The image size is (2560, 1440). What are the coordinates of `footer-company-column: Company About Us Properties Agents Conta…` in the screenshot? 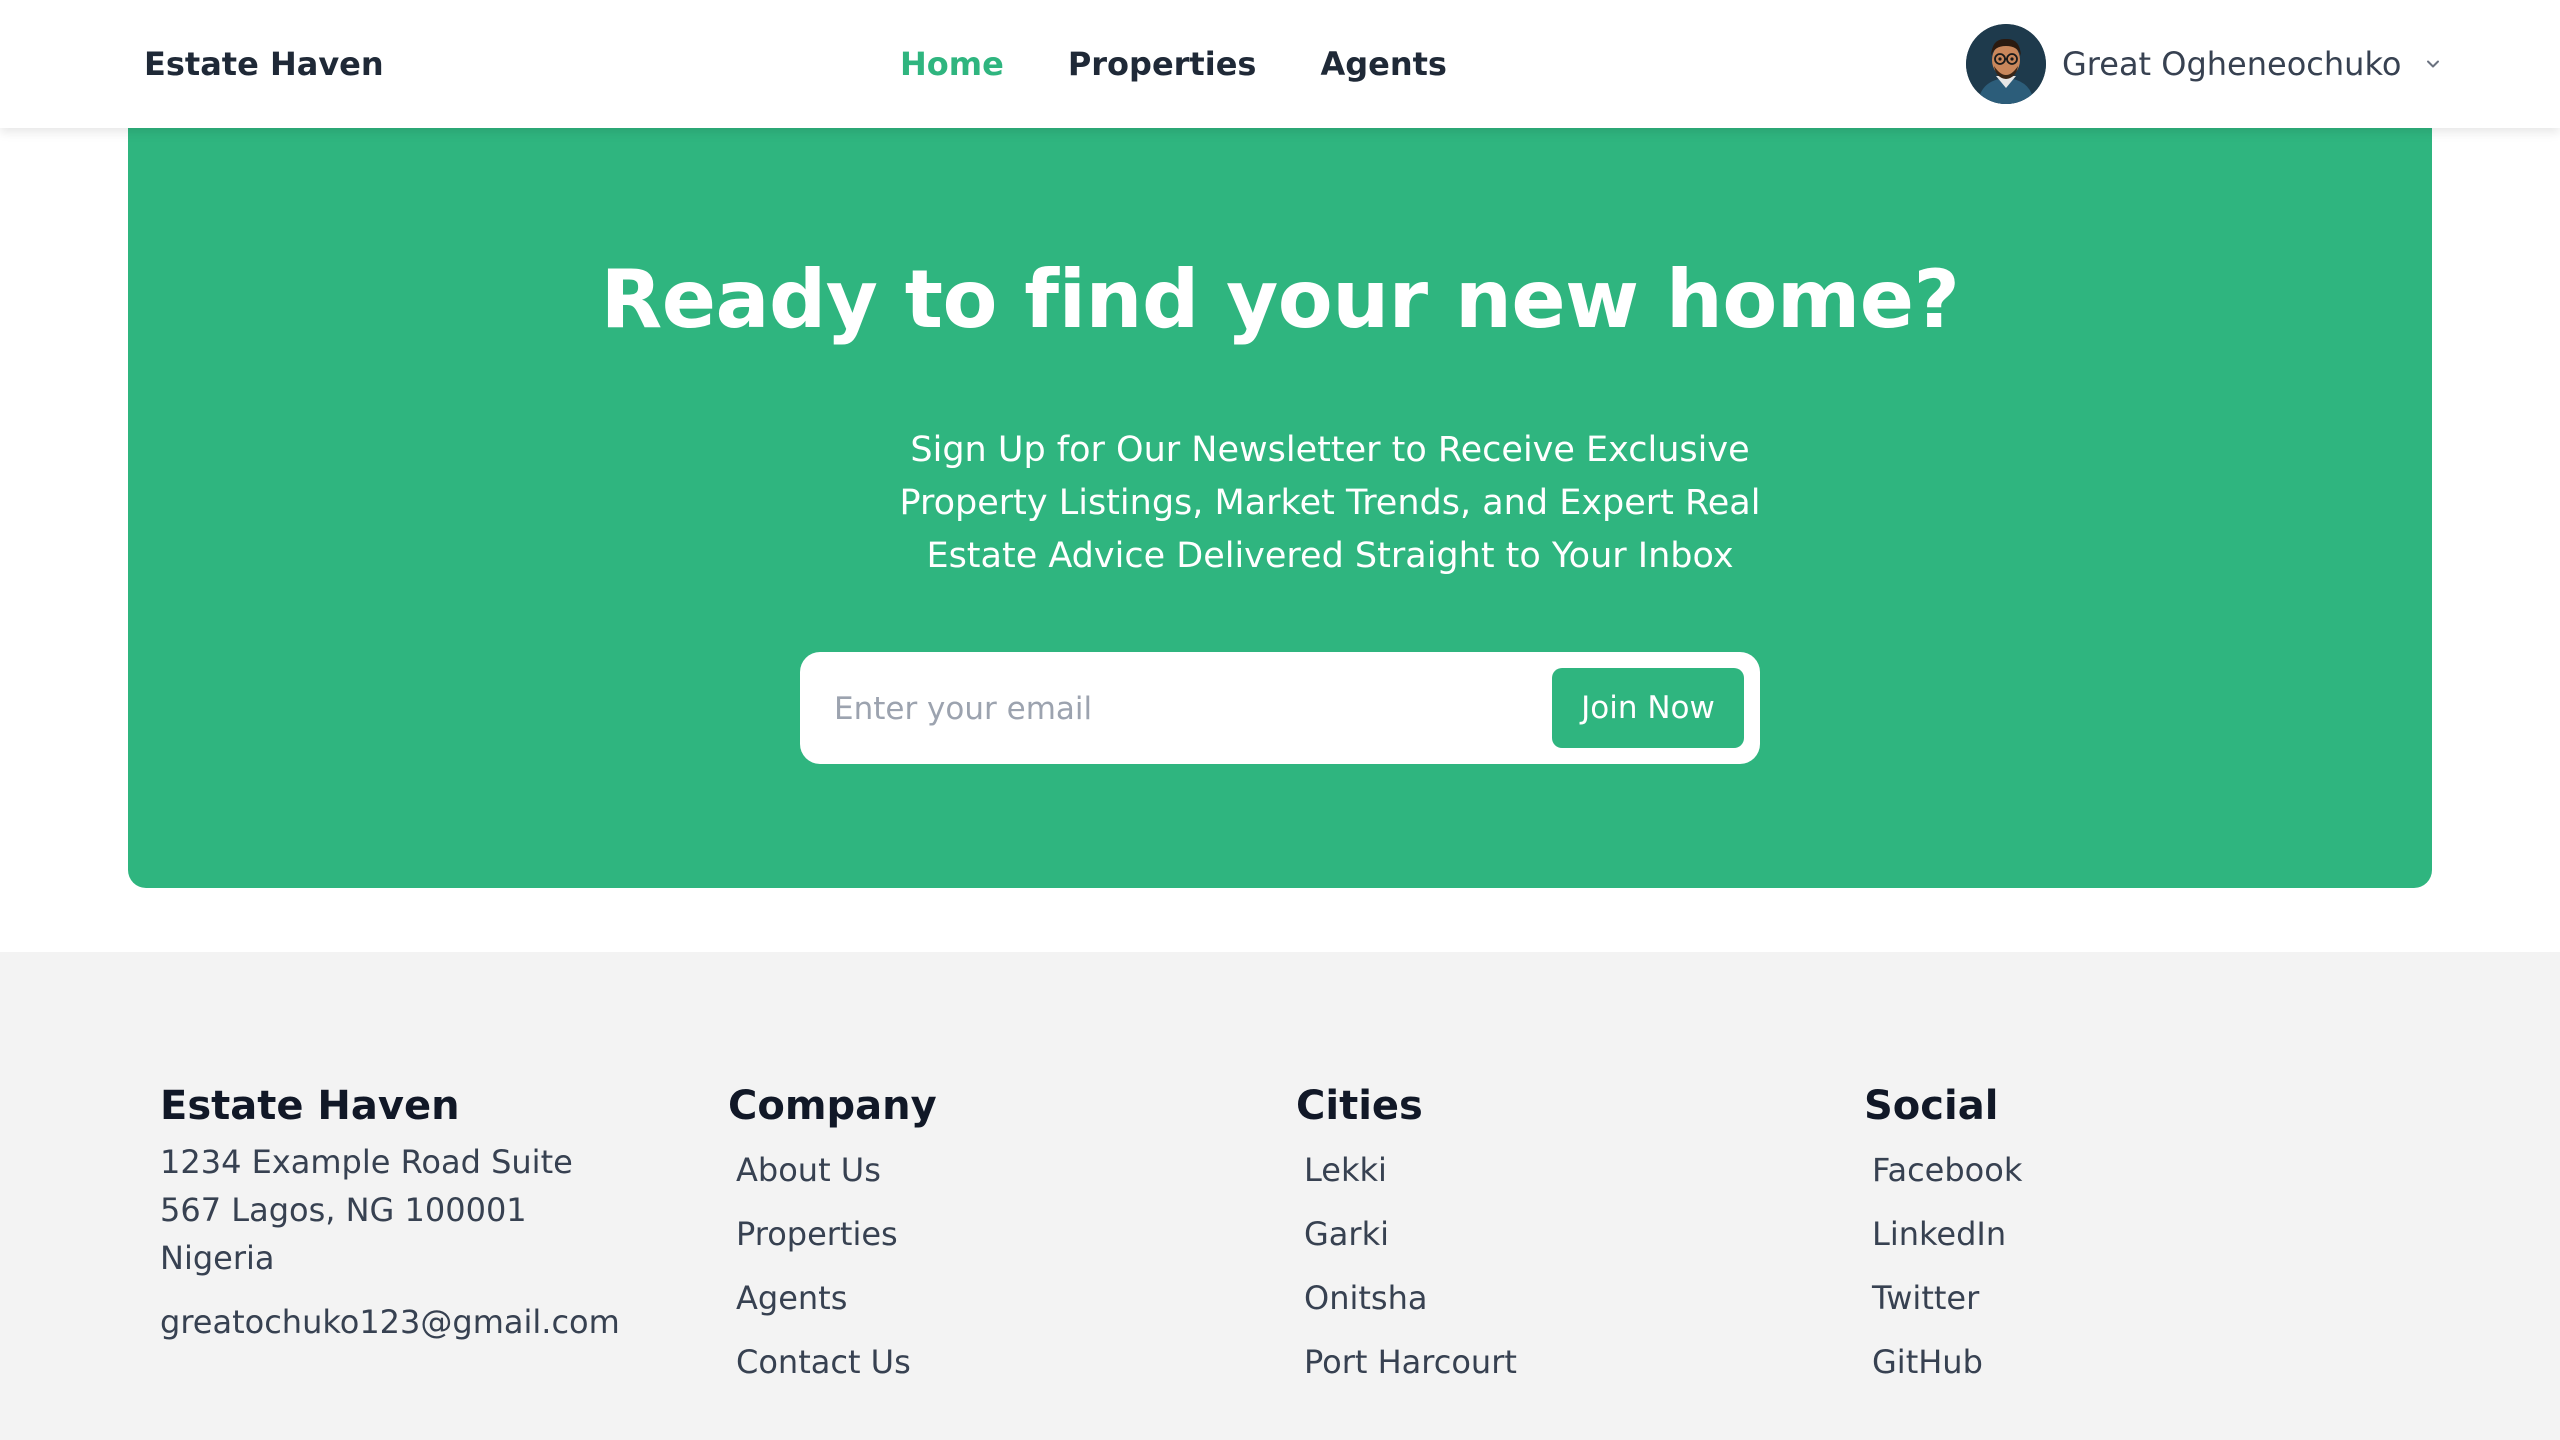 It's located at (988, 1240).